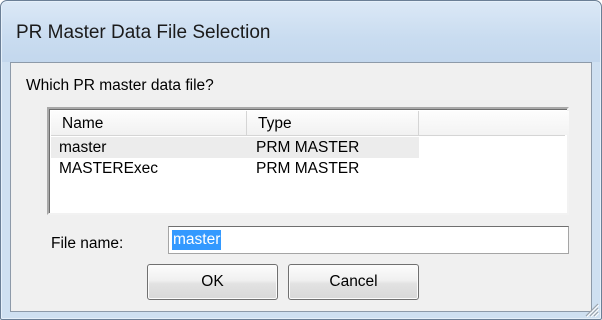  Describe the element at coordinates (149, 123) in the screenshot. I see `column-header-name: Name` at that location.